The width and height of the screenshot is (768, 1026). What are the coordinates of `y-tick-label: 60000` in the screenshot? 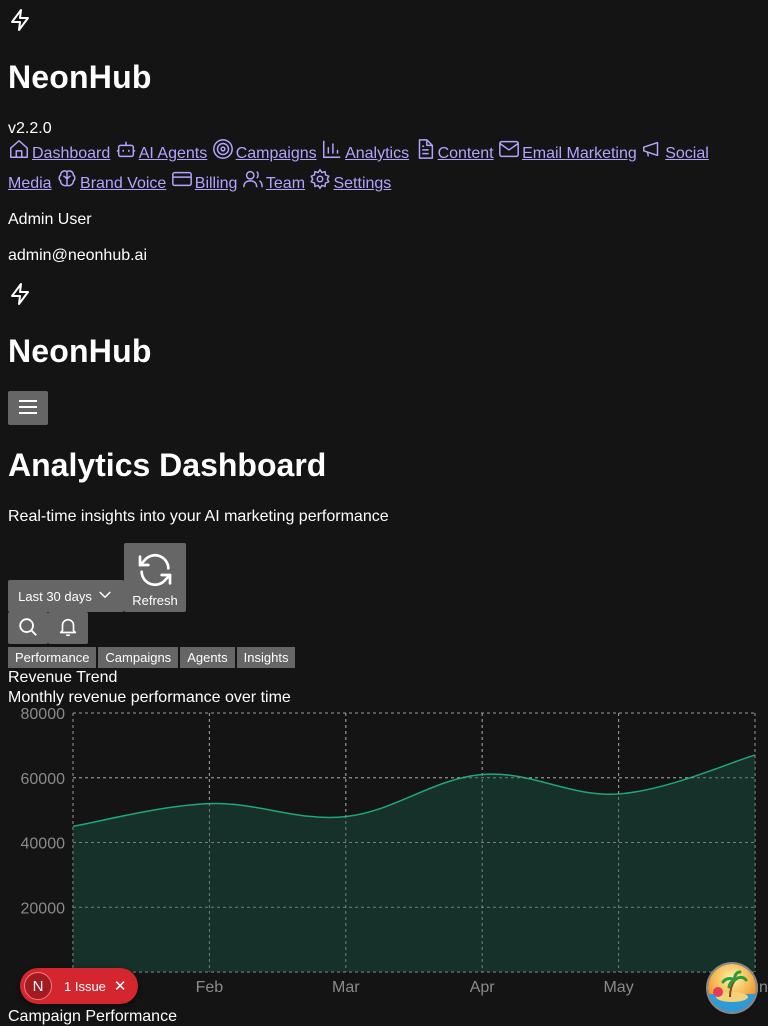 It's located at (43, 779).